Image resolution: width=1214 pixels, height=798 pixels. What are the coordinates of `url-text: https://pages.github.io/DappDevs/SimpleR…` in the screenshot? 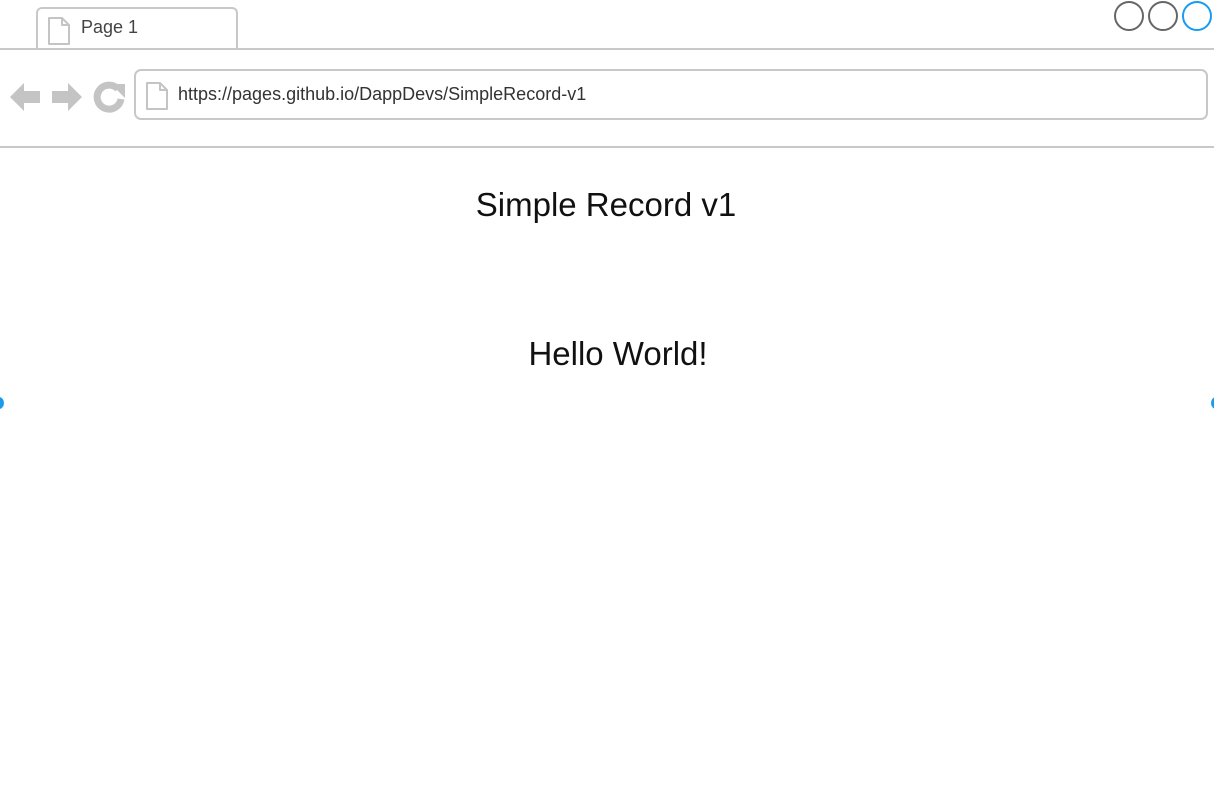 It's located at (382, 94).